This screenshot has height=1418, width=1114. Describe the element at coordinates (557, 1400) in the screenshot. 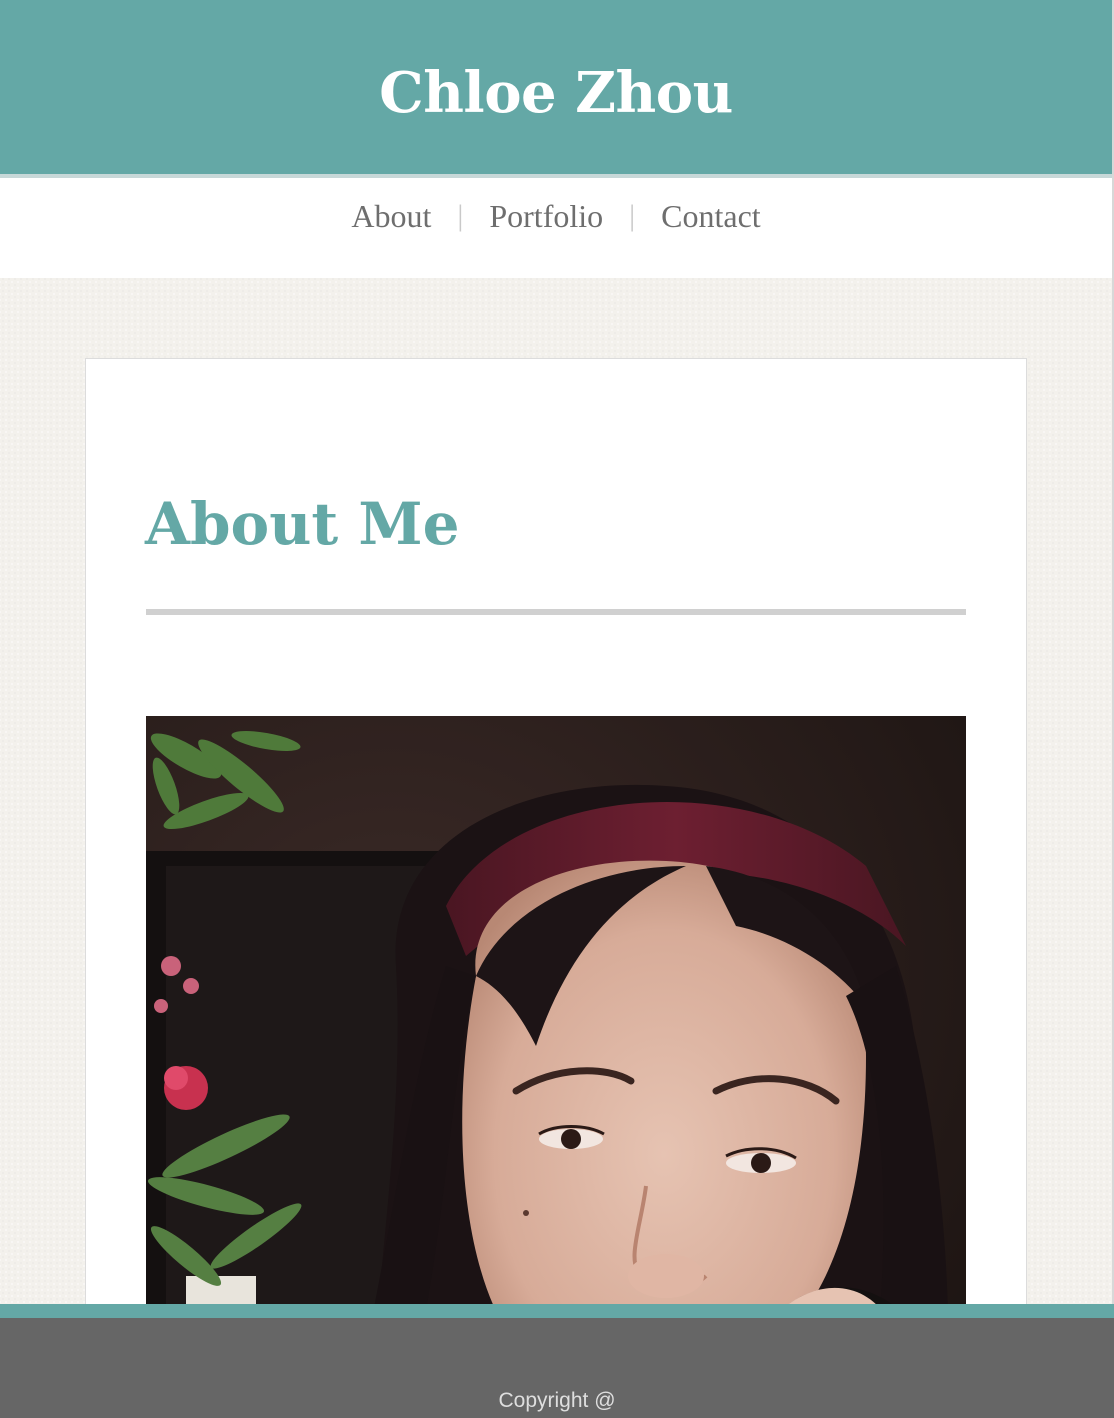

I see `copyright-text: Copyright @` at that location.